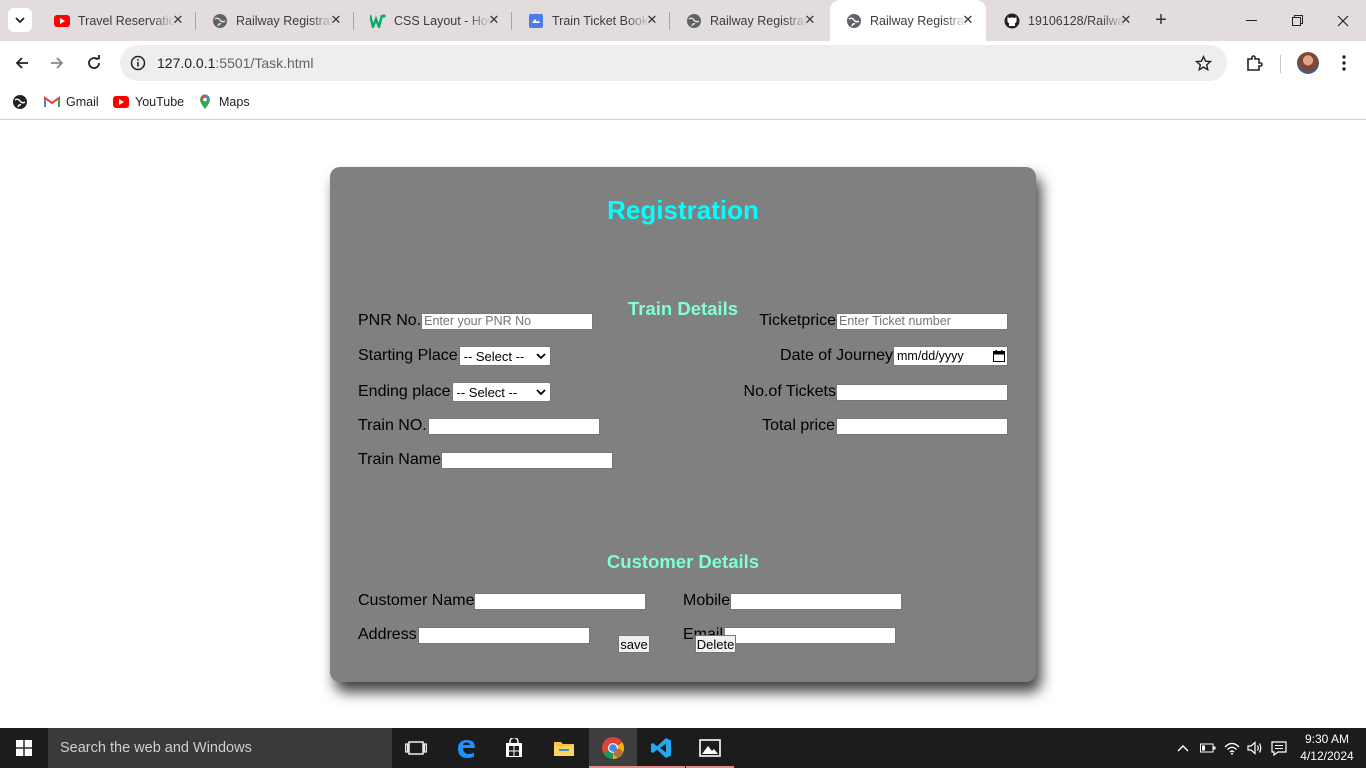 This screenshot has height=768, width=1366. I want to click on save-button: save, so click(634, 644).